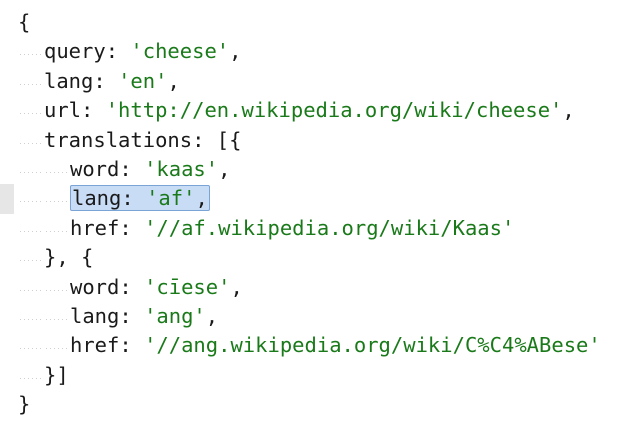 The width and height of the screenshot is (644, 439). What do you see at coordinates (322, 258) in the screenshot?
I see `code-line-9: }, {` at bounding box center [322, 258].